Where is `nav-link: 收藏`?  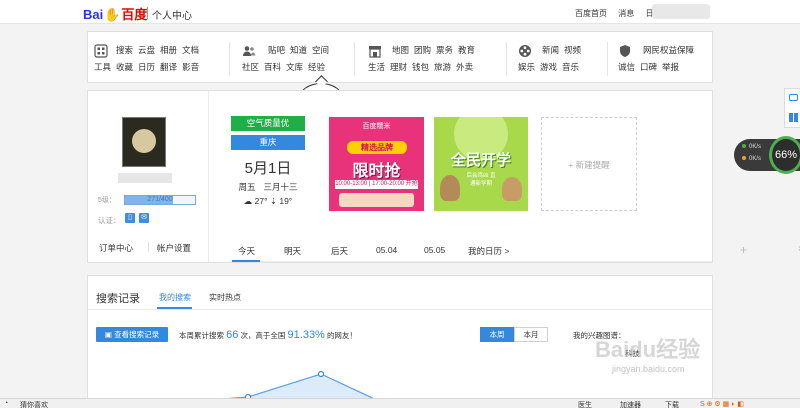
nav-link: 收藏 is located at coordinates (124, 67).